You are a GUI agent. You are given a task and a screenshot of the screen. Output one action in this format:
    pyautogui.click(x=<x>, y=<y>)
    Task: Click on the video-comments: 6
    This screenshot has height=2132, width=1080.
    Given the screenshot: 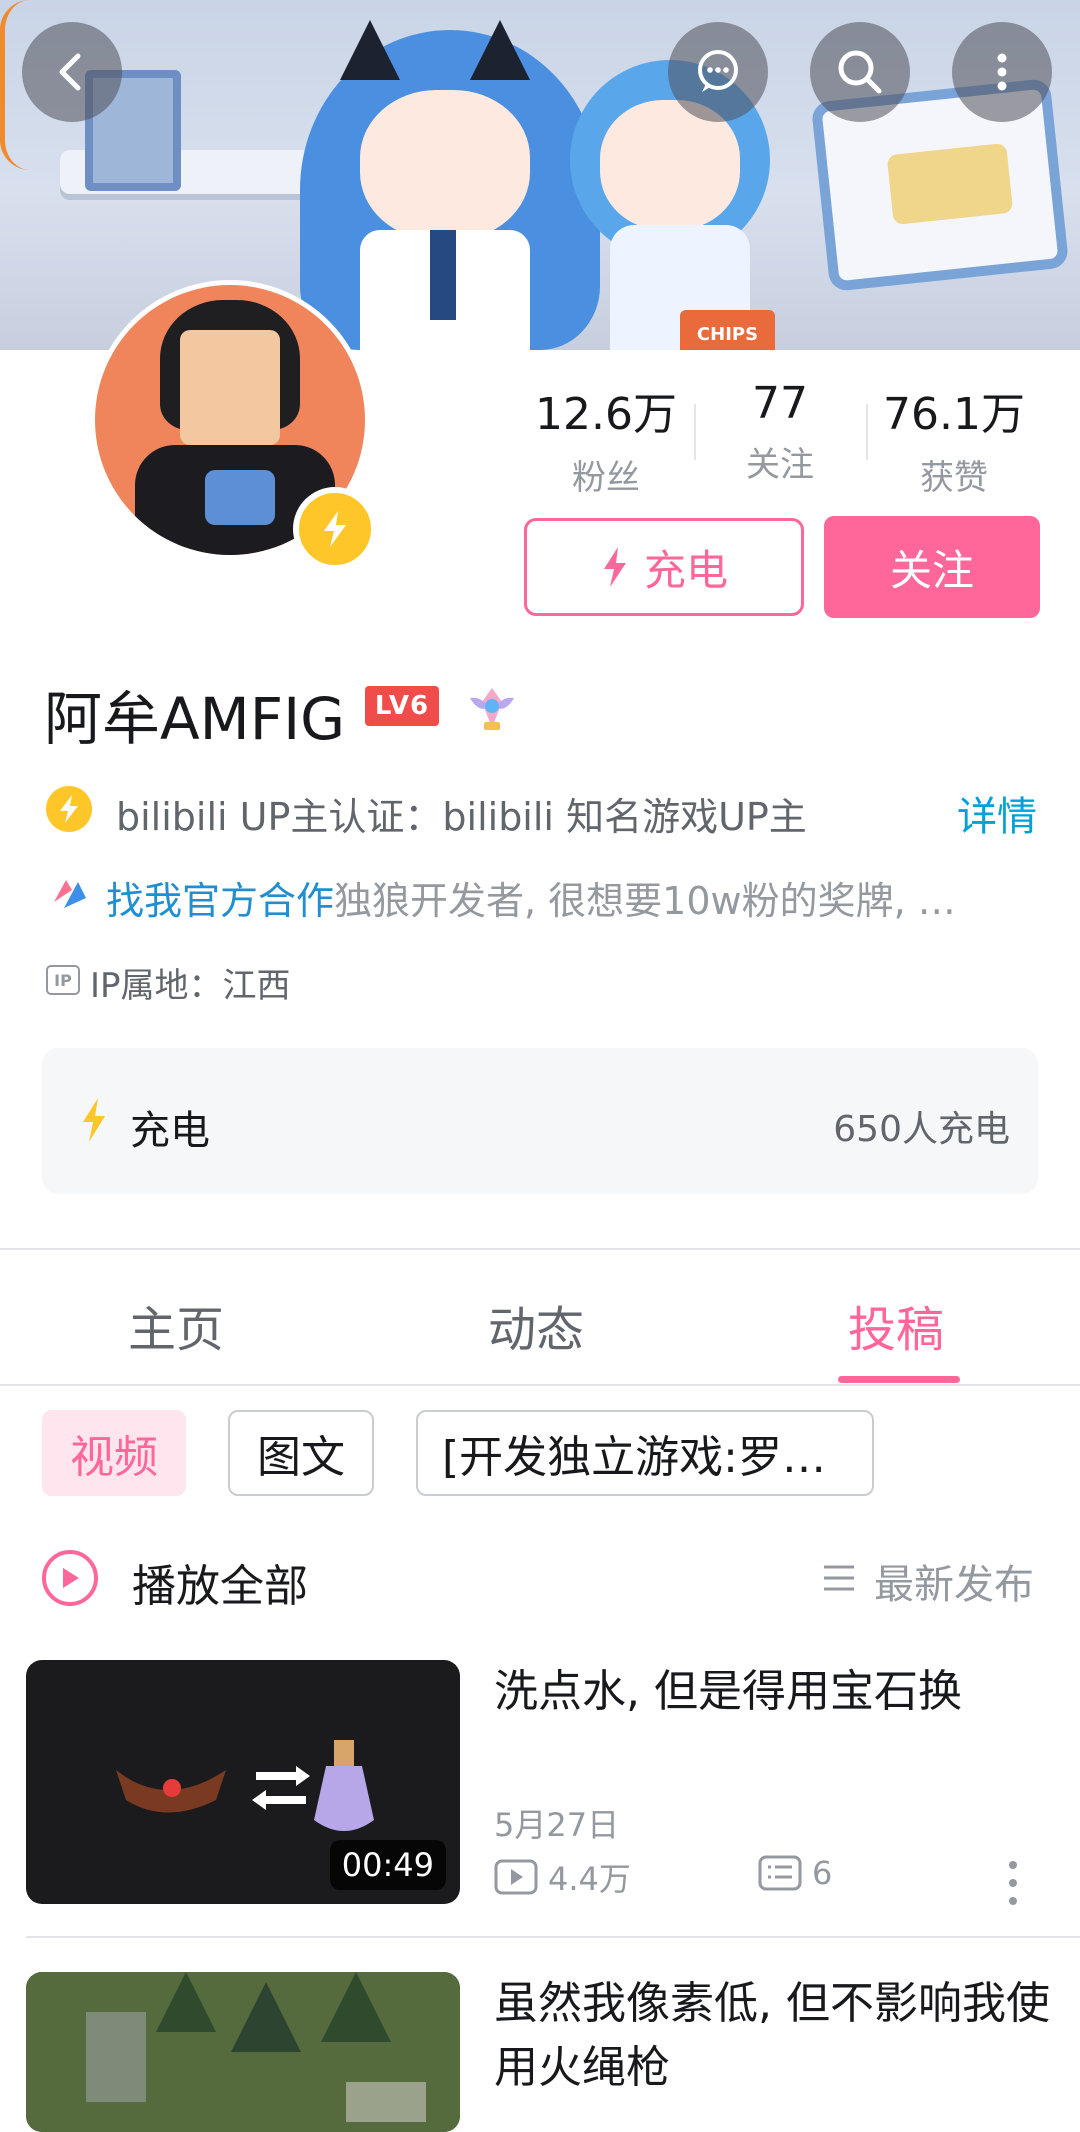 What is the action you would take?
    pyautogui.click(x=795, y=1873)
    